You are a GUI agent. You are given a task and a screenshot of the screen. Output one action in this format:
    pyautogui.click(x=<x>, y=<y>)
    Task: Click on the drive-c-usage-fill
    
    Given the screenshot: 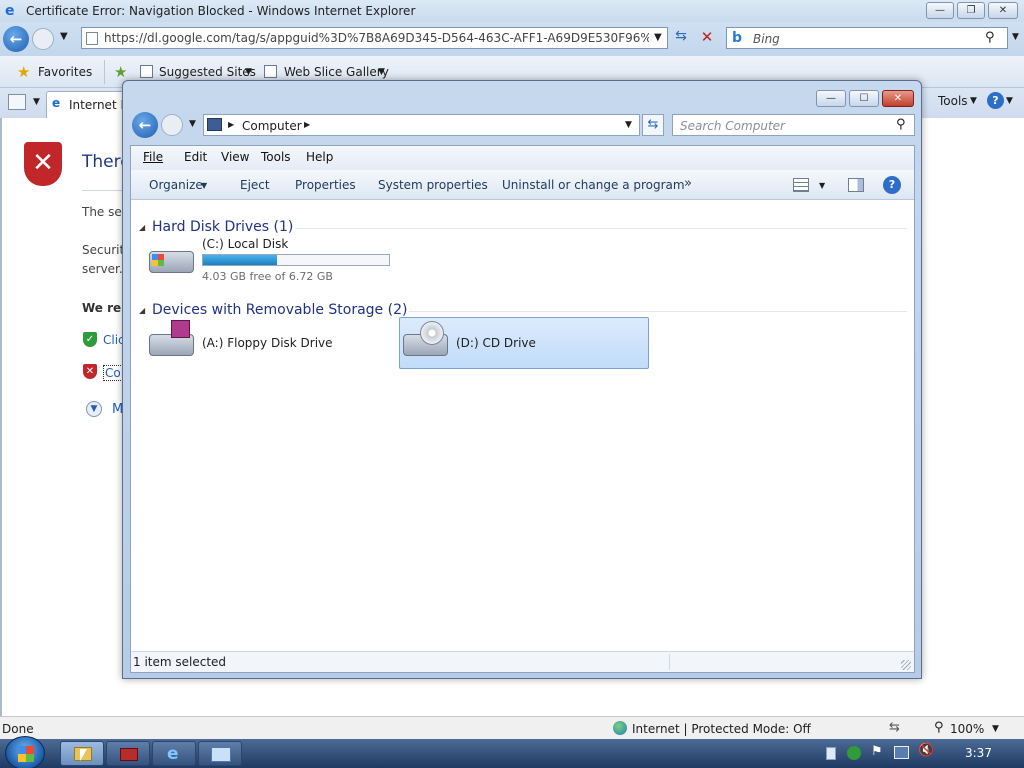 What is the action you would take?
    pyautogui.click(x=240, y=260)
    